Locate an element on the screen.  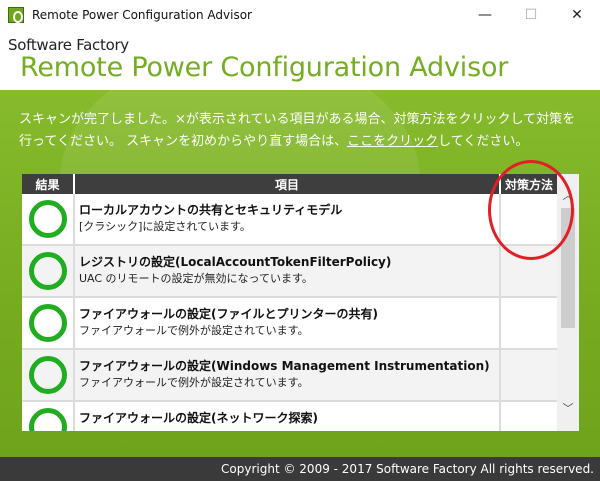
app-title: Remote Power Configuration Advisor is located at coordinates (264, 67).